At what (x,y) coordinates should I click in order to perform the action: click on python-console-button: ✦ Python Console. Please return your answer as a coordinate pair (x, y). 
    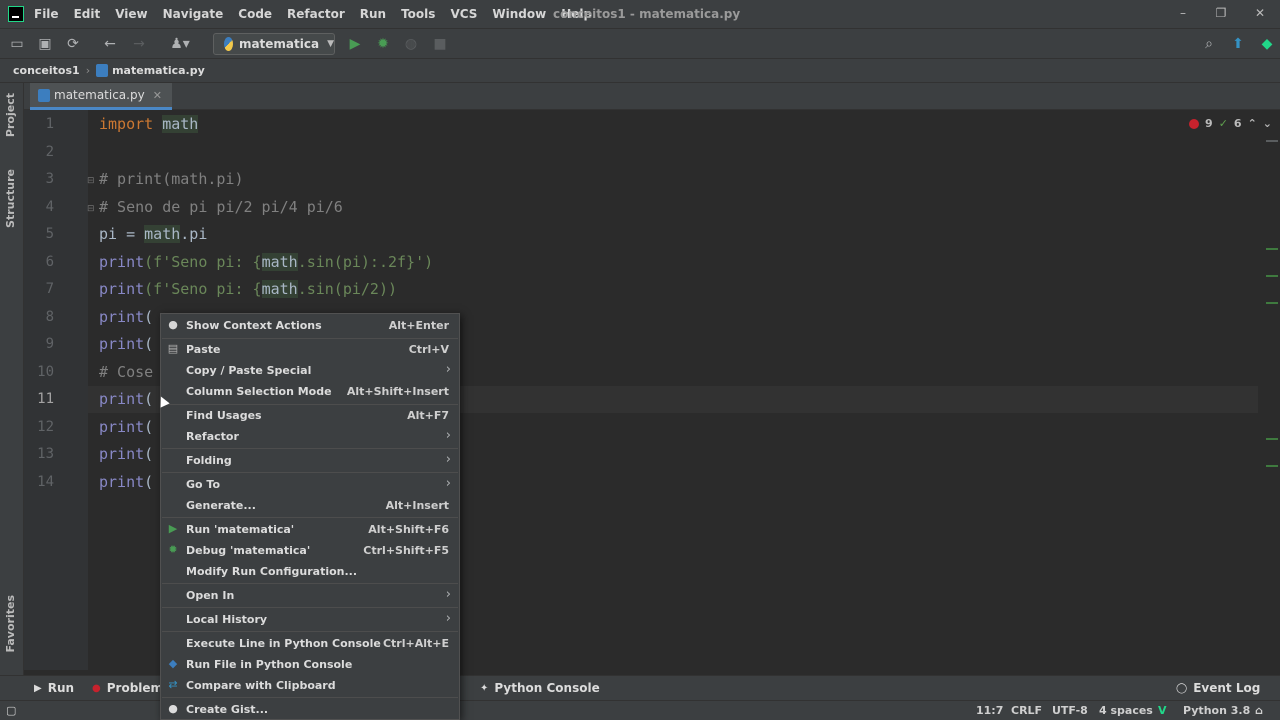
    Looking at the image, I should click on (540, 688).